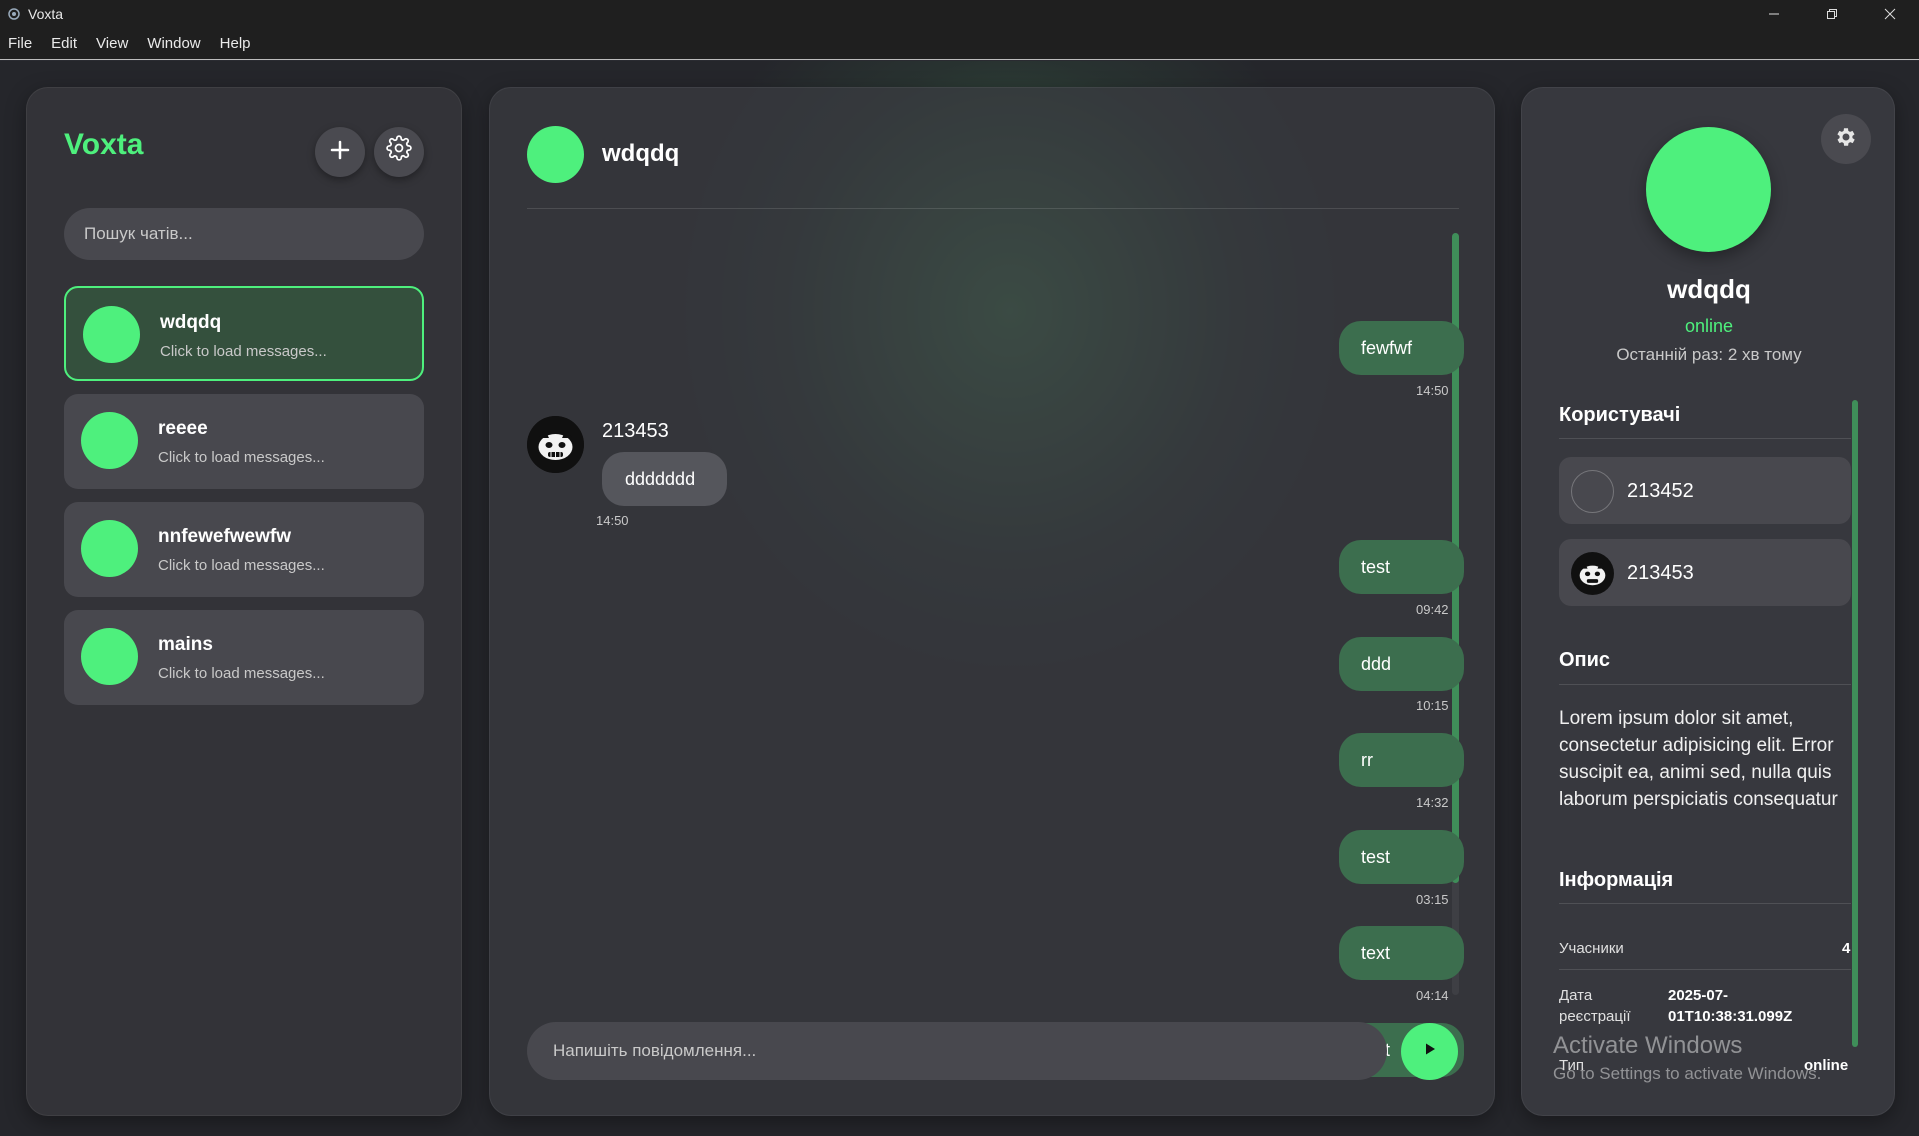 Image resolution: width=1919 pixels, height=1136 pixels. Describe the element at coordinates (46, 14) in the screenshot. I see `window-title: Voxta` at that location.